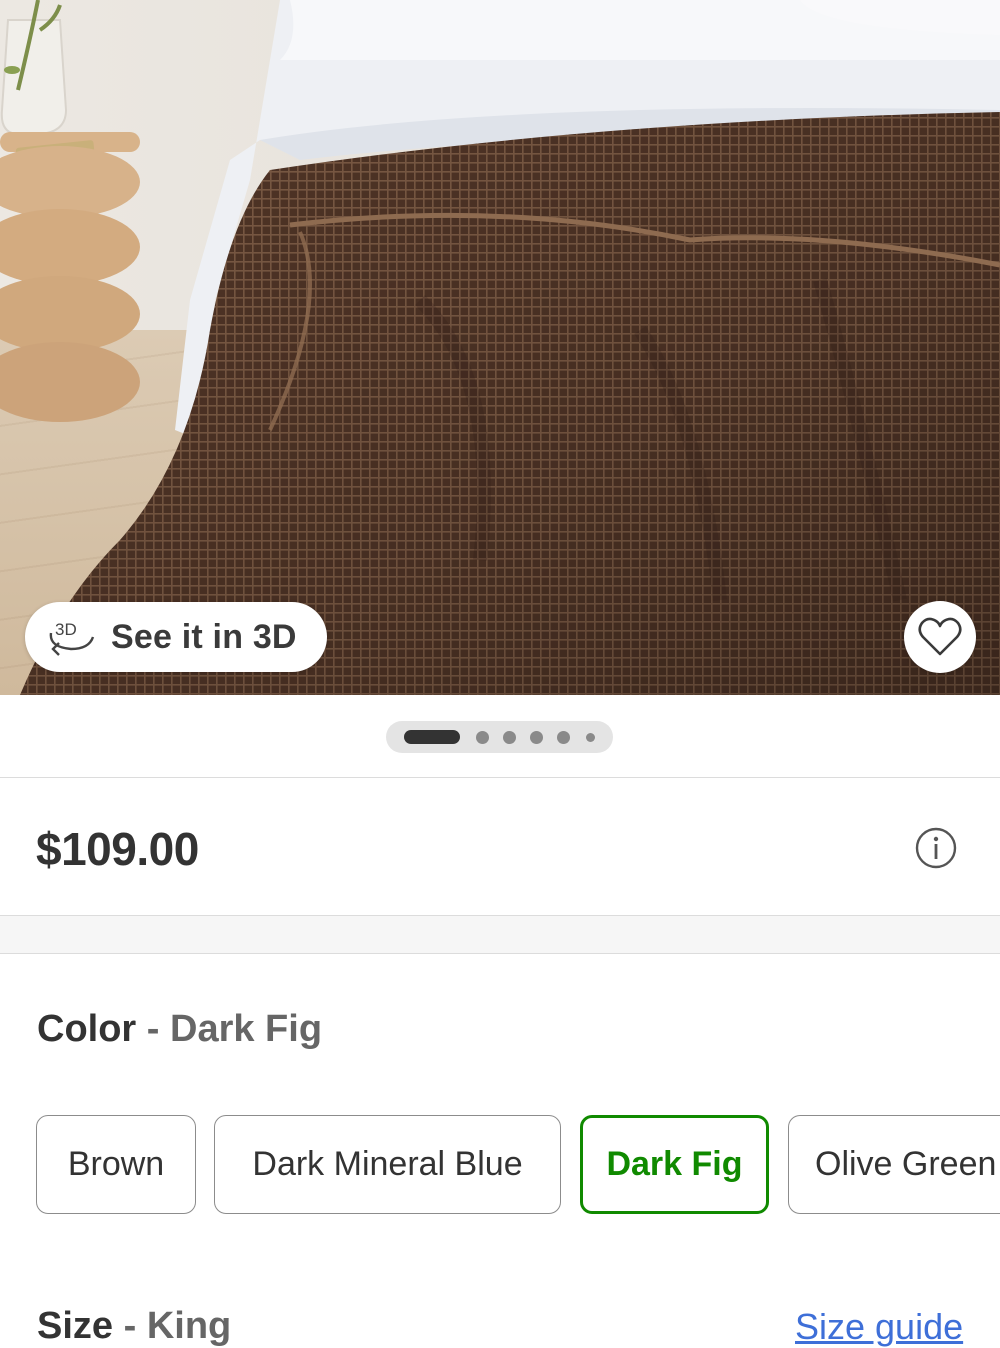  I want to click on see-in-3d-label: See it in 3D, so click(204, 636).